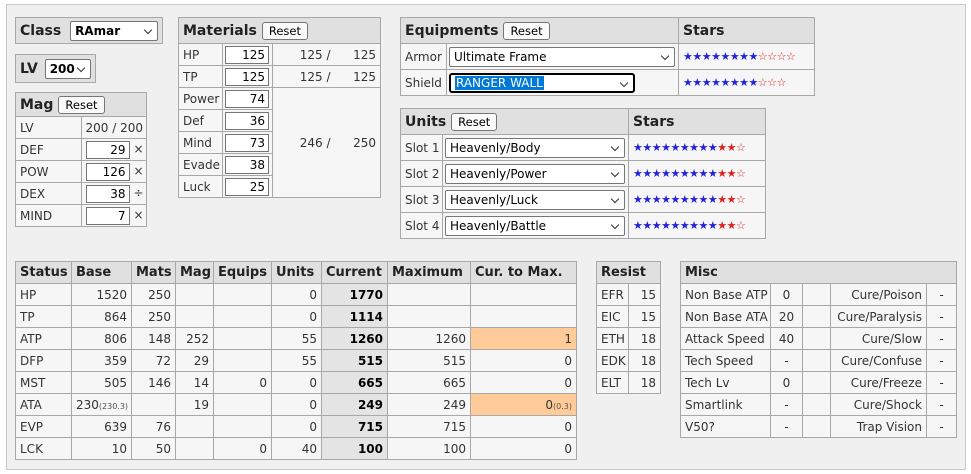 This screenshot has height=474, width=971. Describe the element at coordinates (535, 199) in the screenshot. I see `slot-3-select: Heavenly/Luck` at that location.